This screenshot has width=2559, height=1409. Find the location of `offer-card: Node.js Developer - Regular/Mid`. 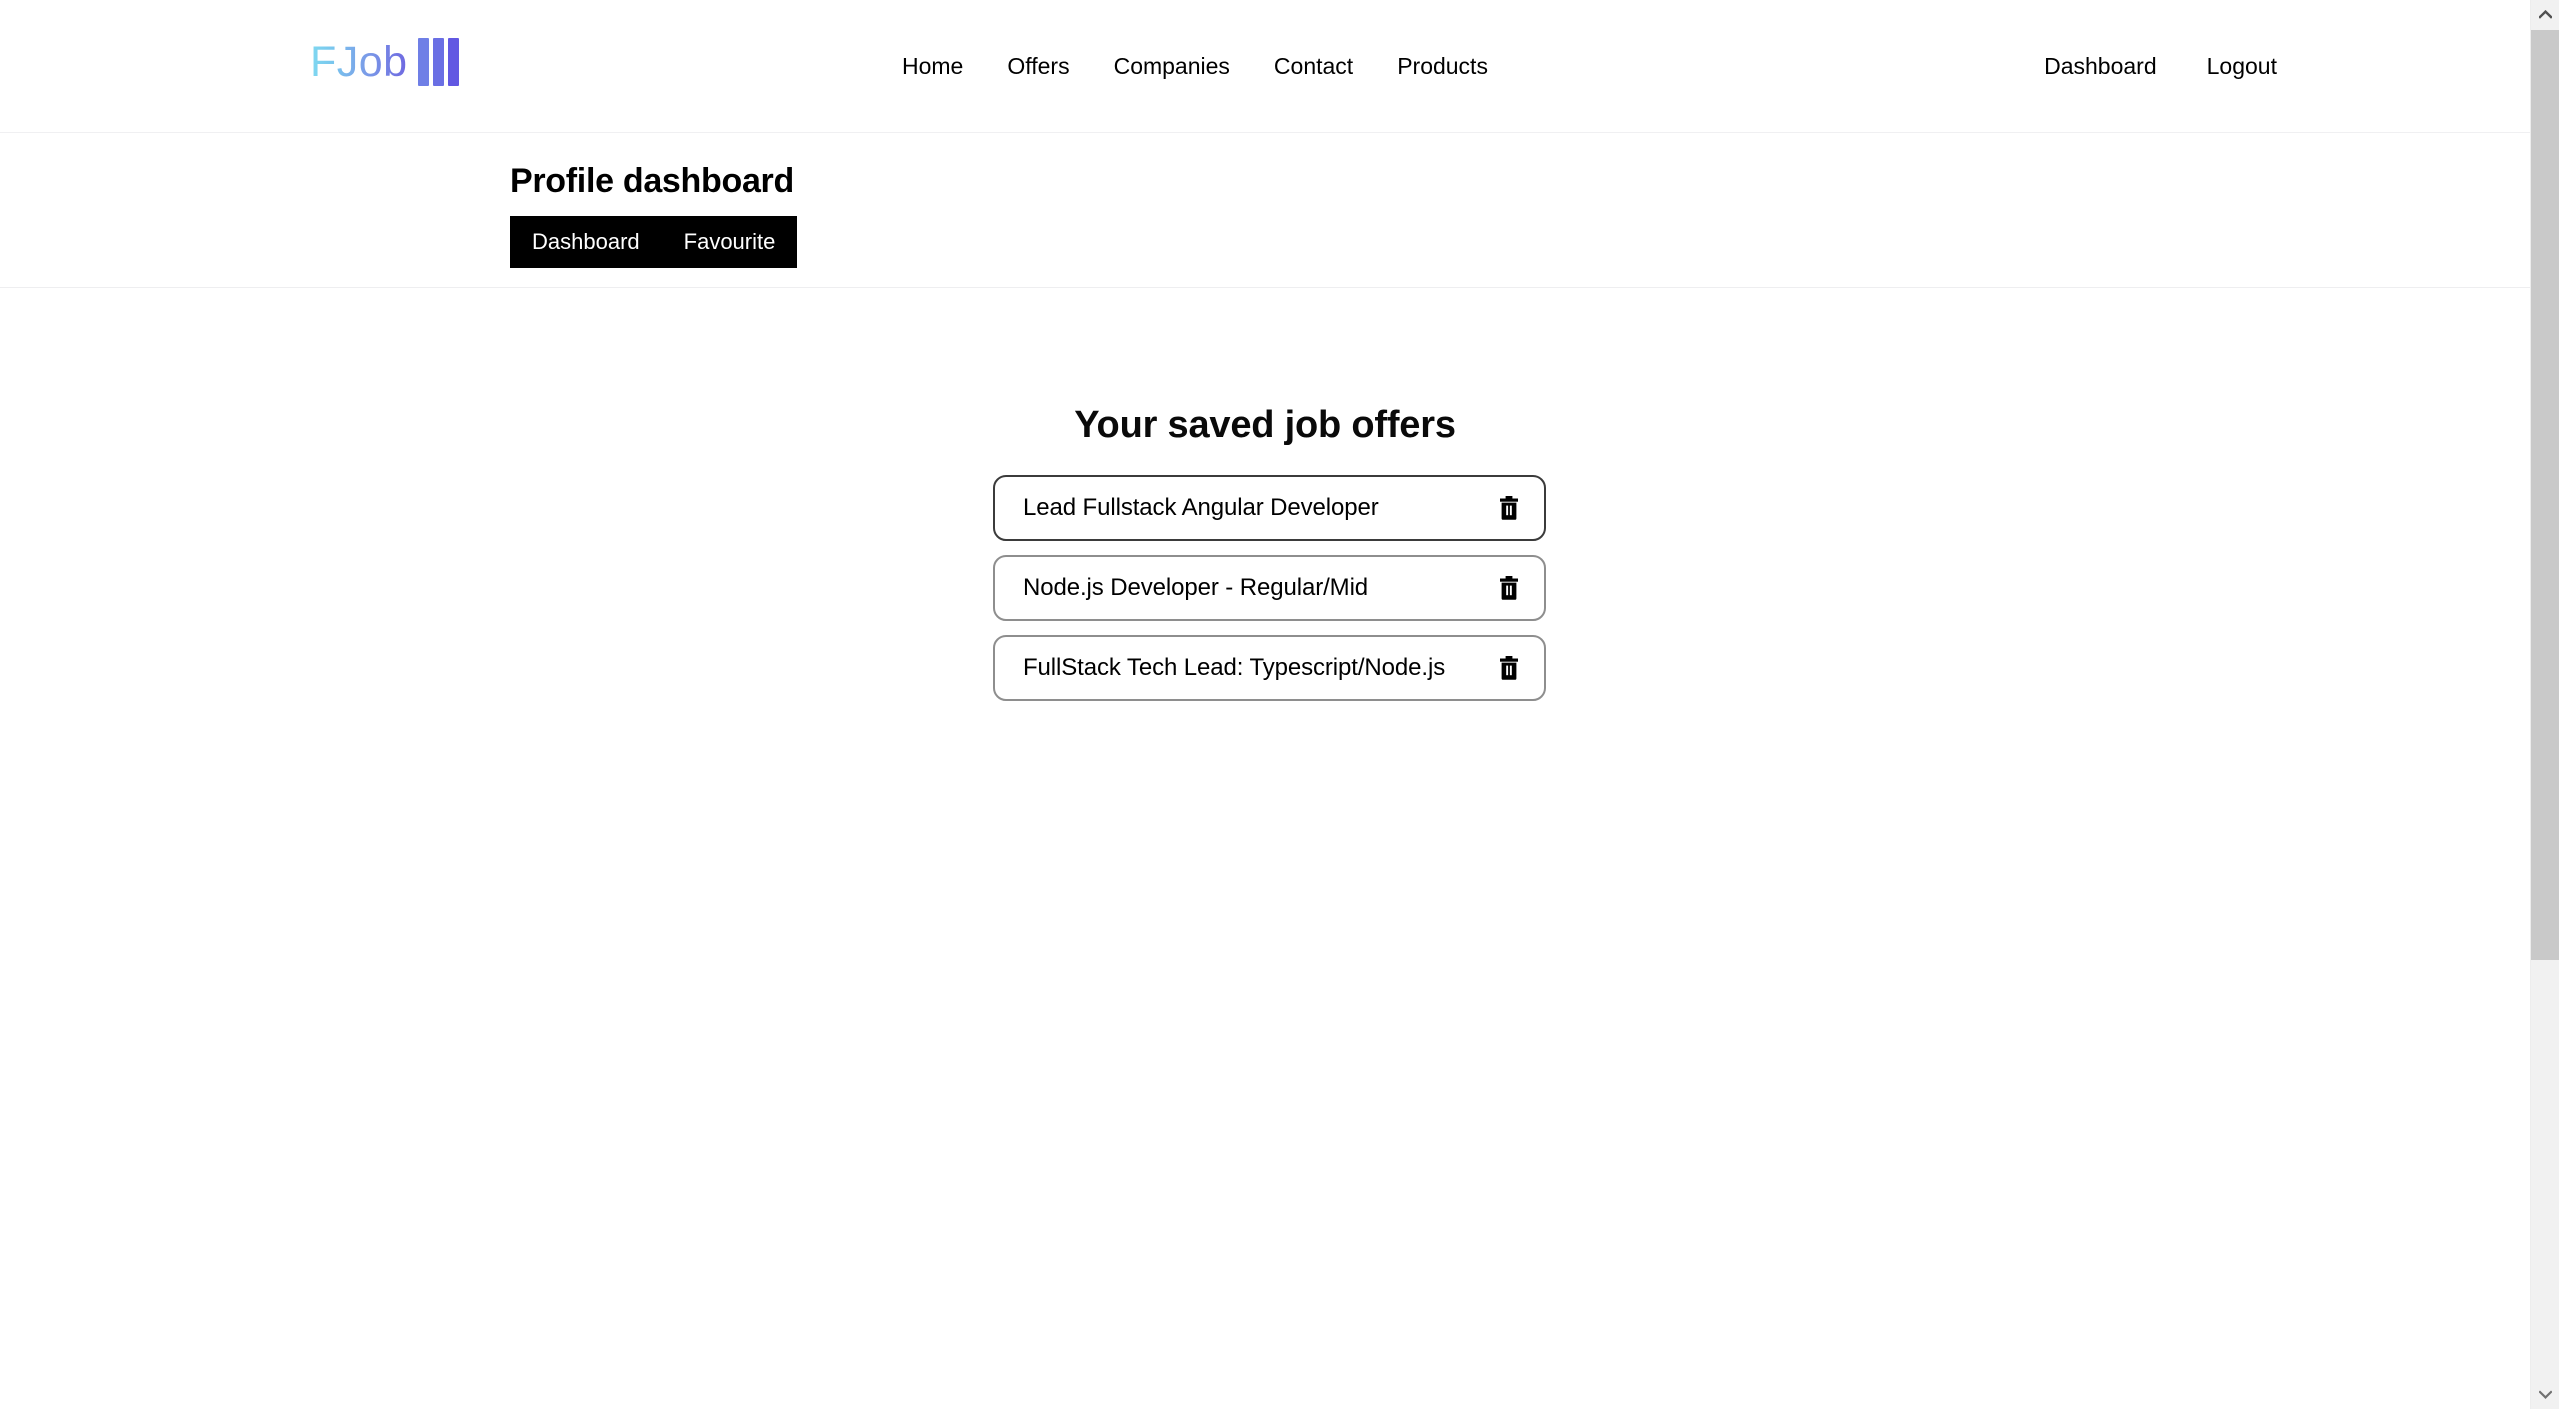

offer-card: Node.js Developer - Regular/Mid is located at coordinates (1269, 588).